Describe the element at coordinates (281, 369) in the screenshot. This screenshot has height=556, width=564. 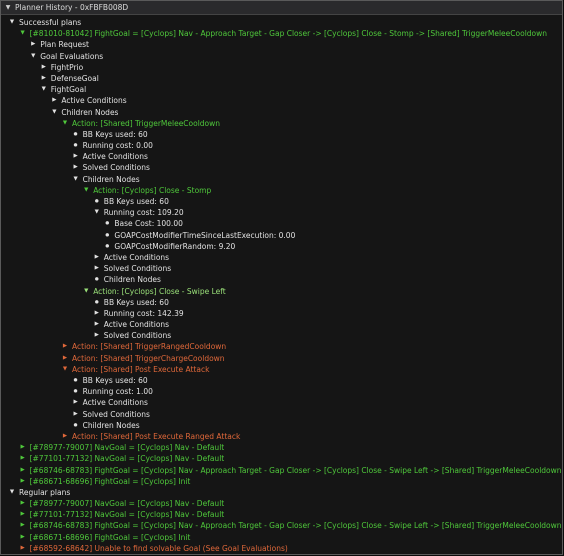
I see `tree-row: ▼ Action: [Shared] Post Execute Attack` at that location.